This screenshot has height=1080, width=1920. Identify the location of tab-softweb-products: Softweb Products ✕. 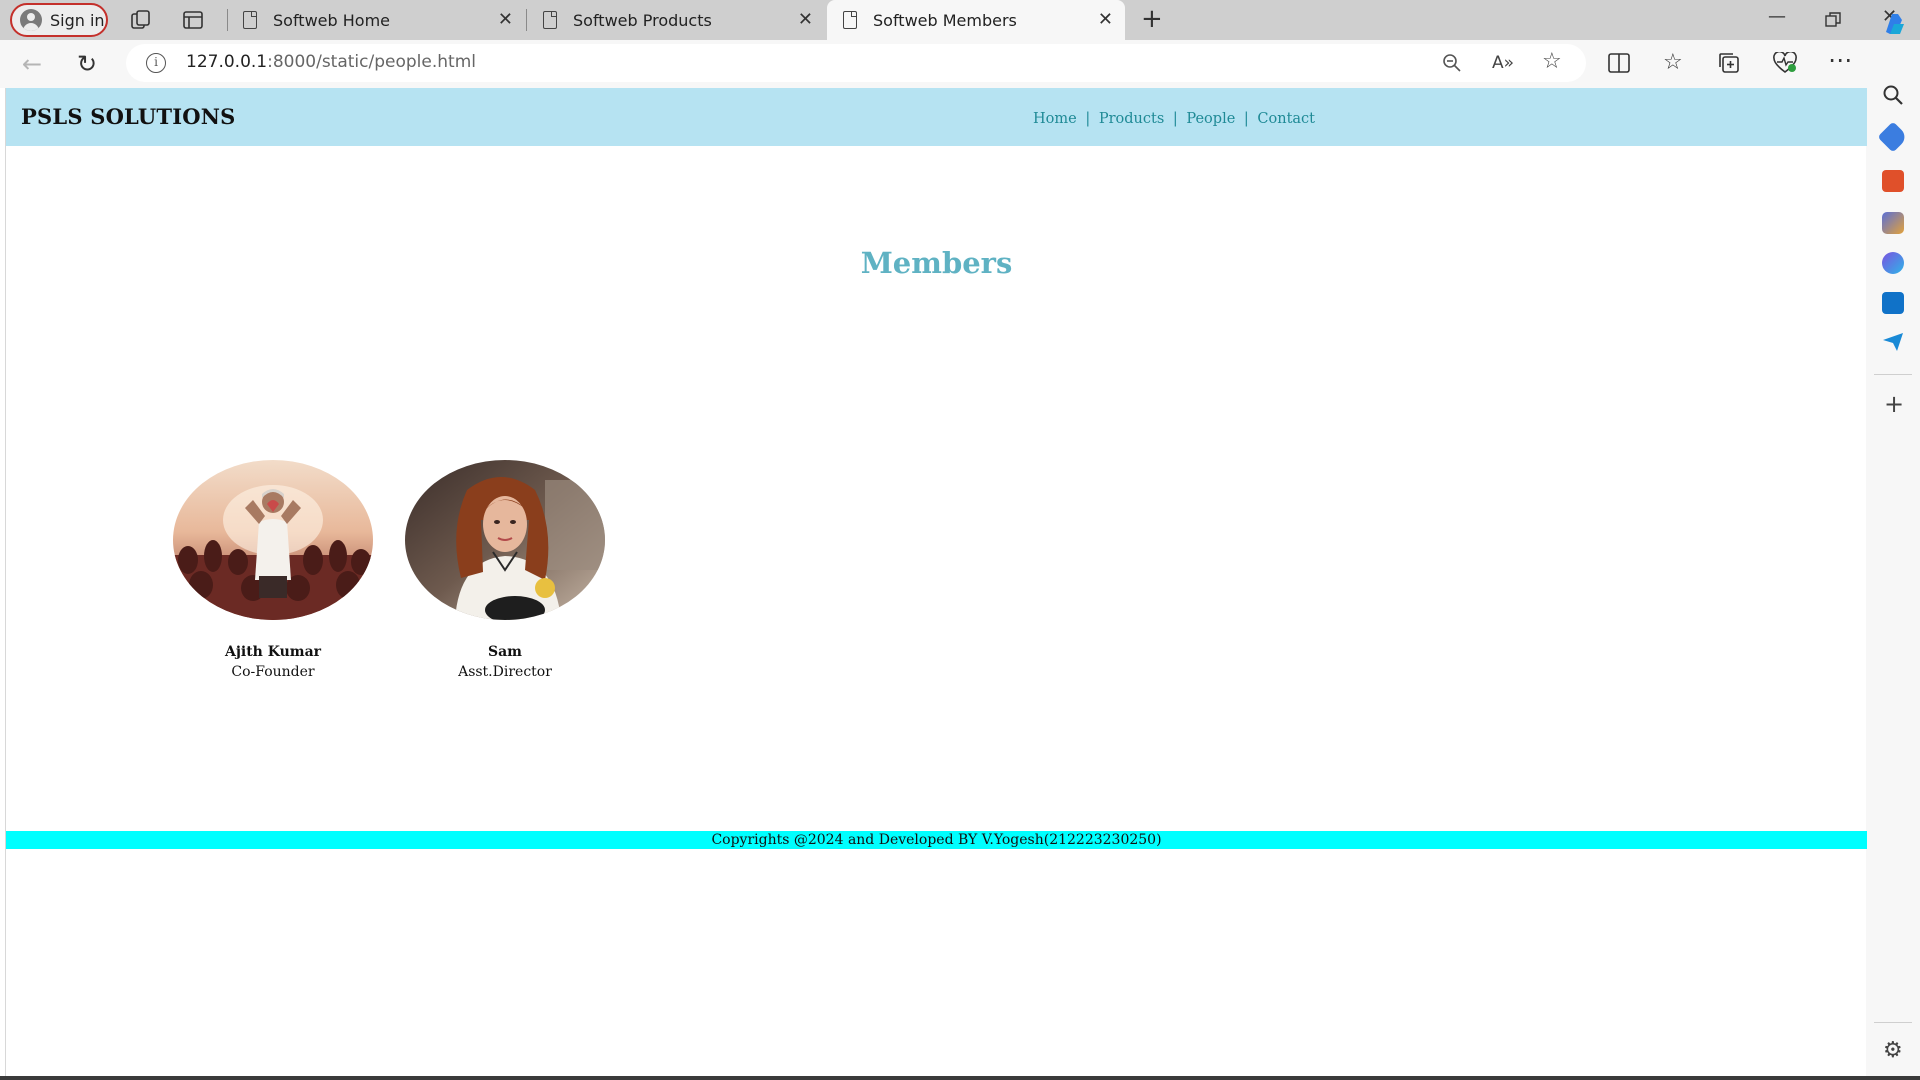
(676, 20).